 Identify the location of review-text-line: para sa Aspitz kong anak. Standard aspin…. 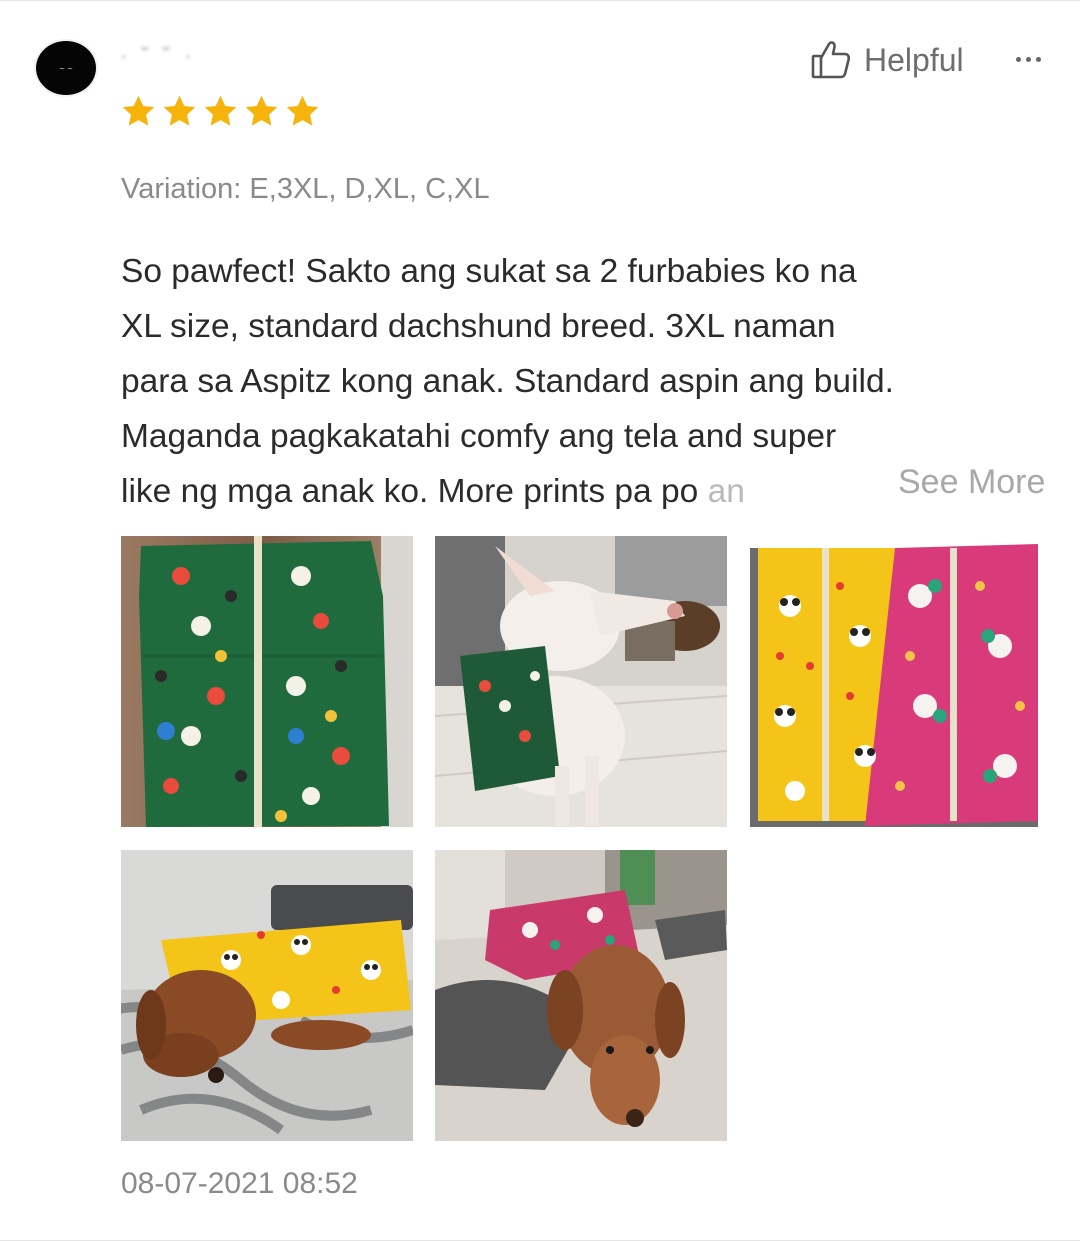
(507, 381).